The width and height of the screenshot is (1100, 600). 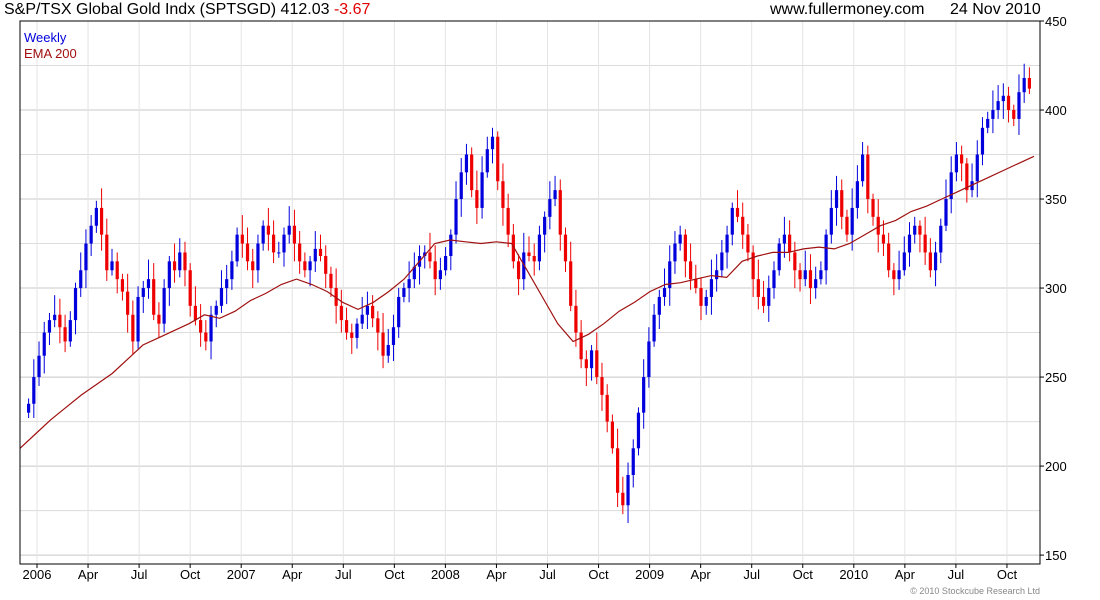 I want to click on y-tick-label: 350, so click(x=1056, y=199).